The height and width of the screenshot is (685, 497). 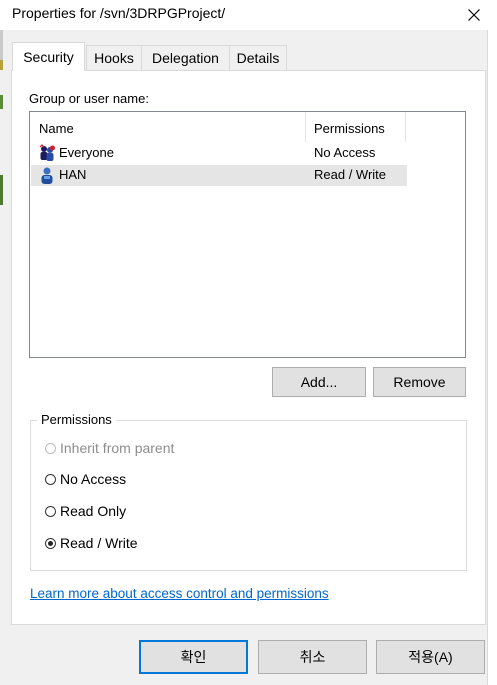 I want to click on tab-details: Details, so click(x=258, y=57).